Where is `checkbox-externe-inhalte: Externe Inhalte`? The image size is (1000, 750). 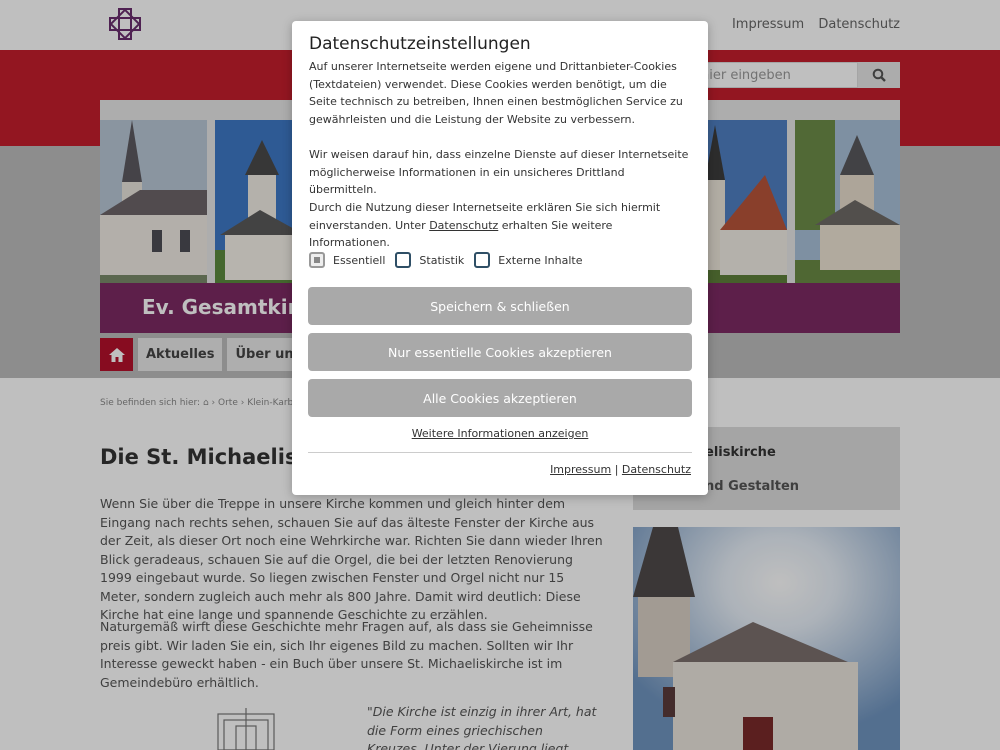
checkbox-externe-inhalte: Externe Inhalte is located at coordinates (528, 260).